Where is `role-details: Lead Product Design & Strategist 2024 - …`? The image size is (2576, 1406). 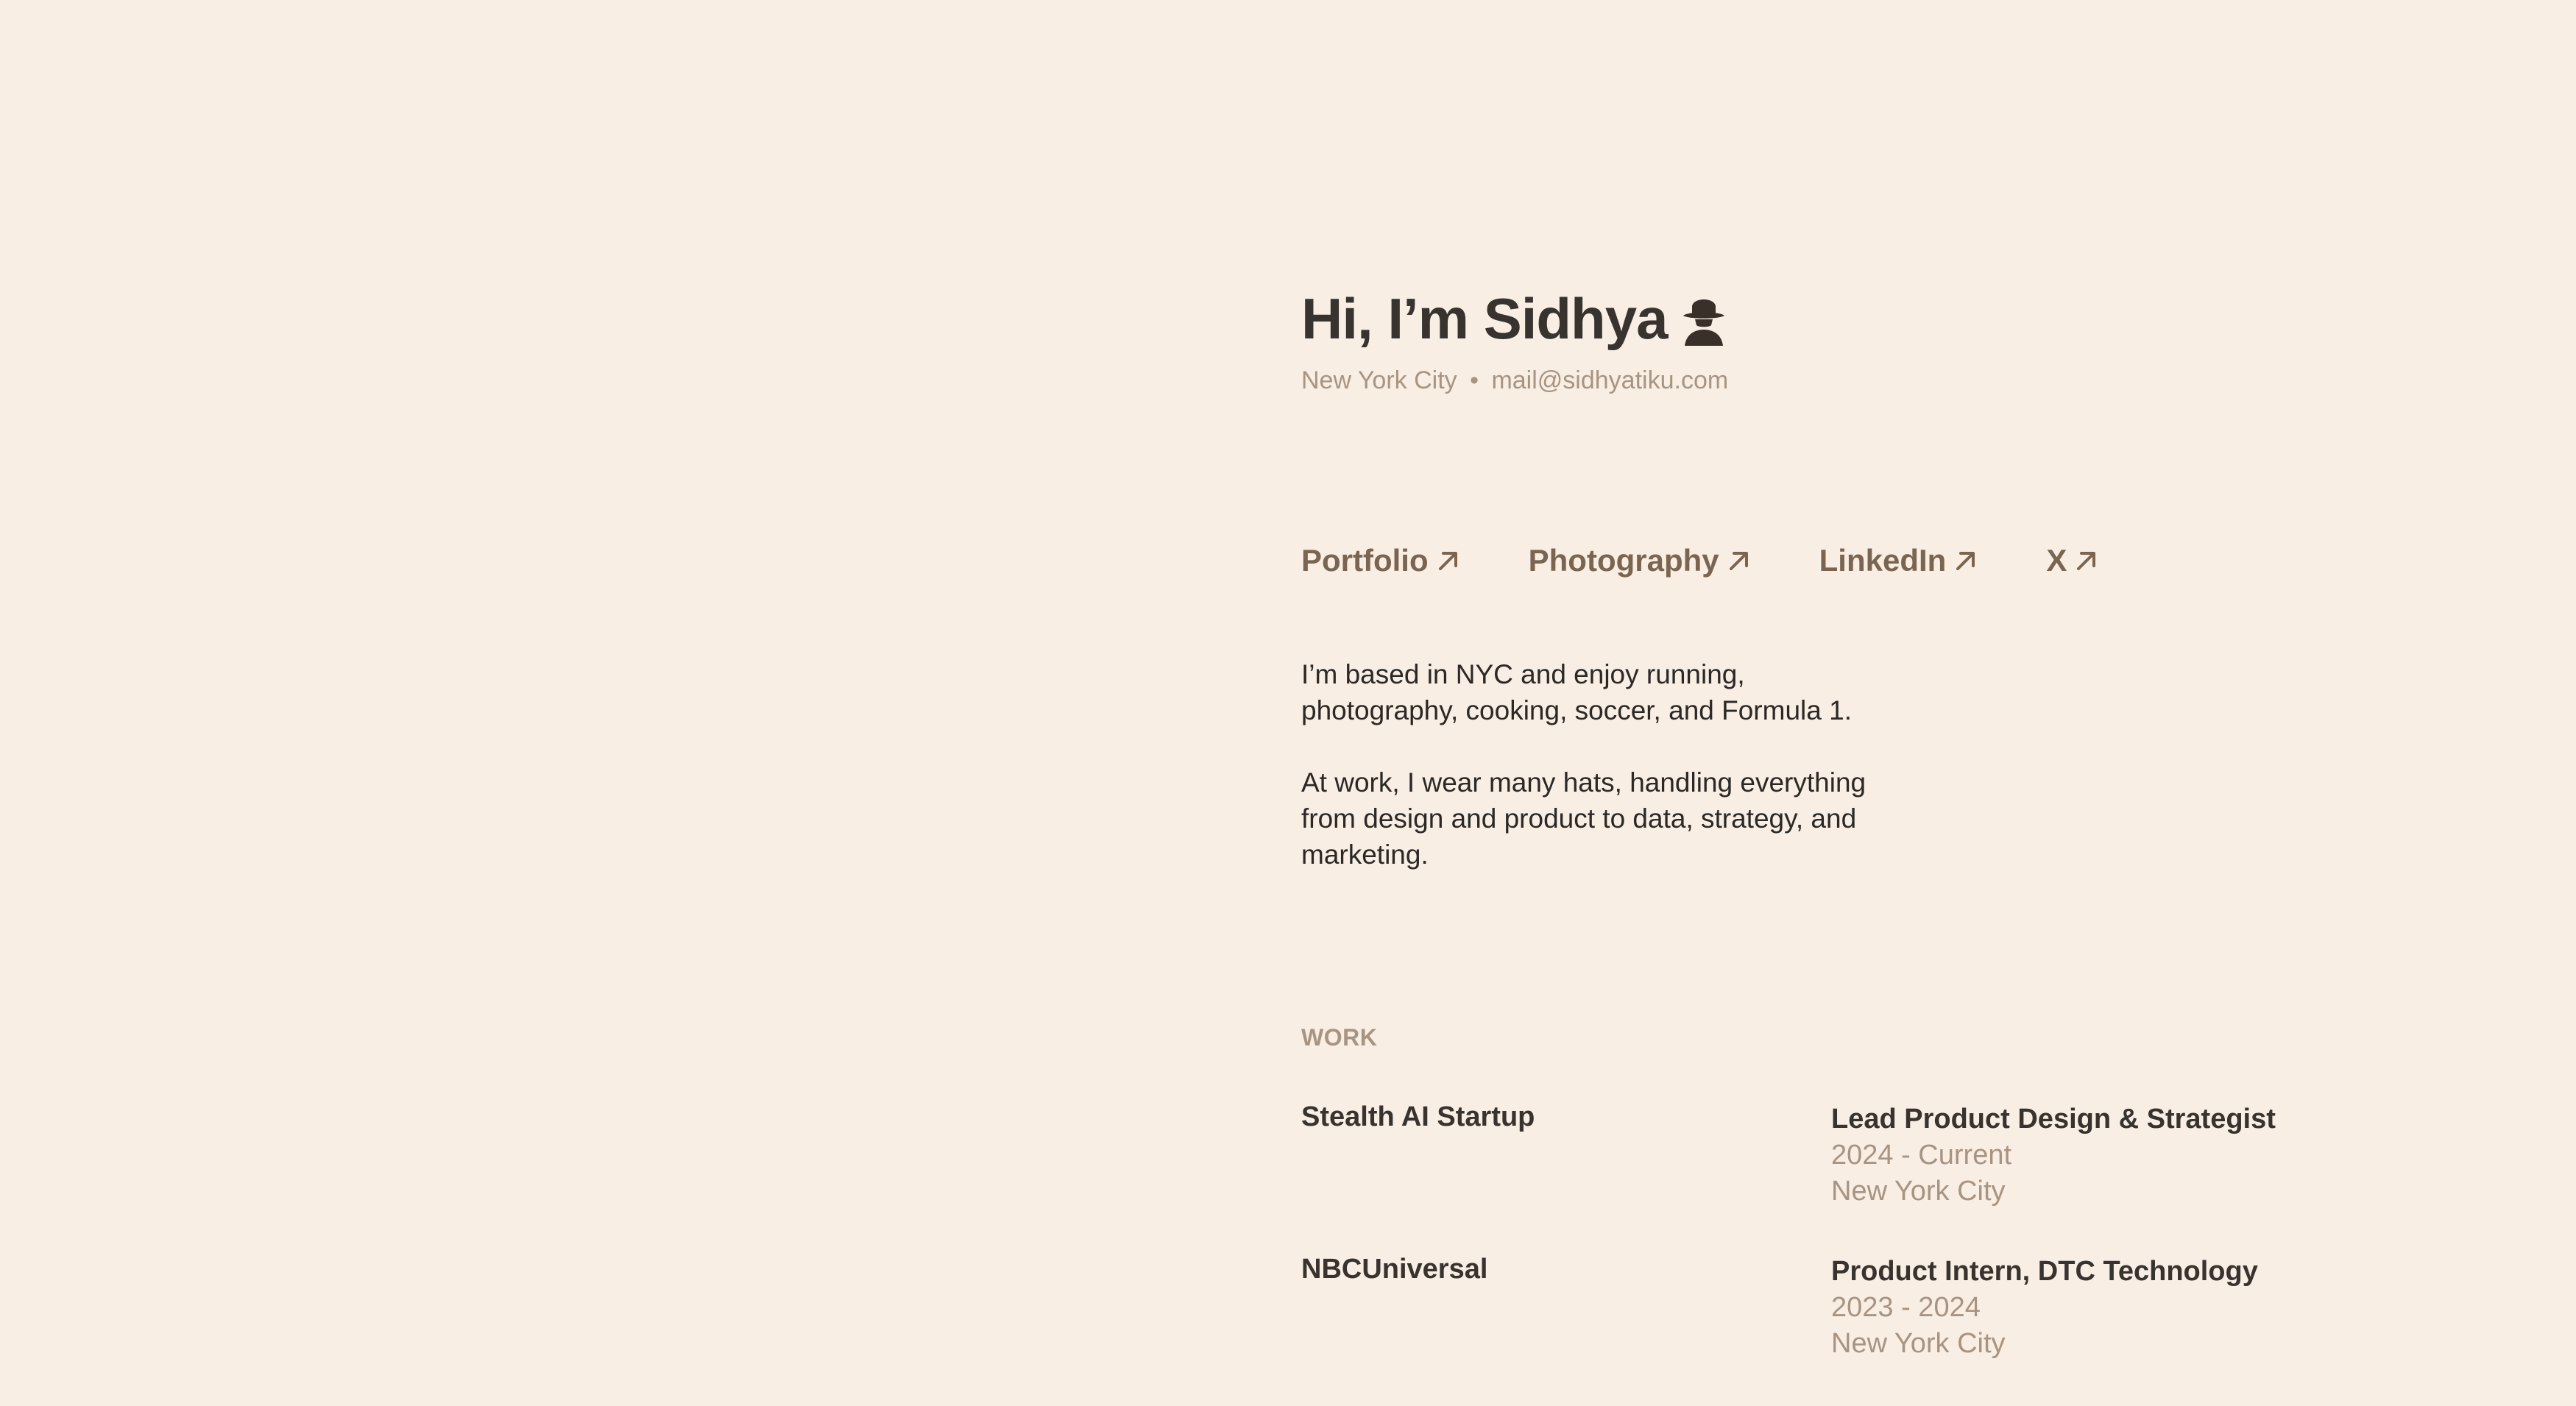 role-details: Lead Product Design & Strategist 2024 - … is located at coordinates (2053, 1155).